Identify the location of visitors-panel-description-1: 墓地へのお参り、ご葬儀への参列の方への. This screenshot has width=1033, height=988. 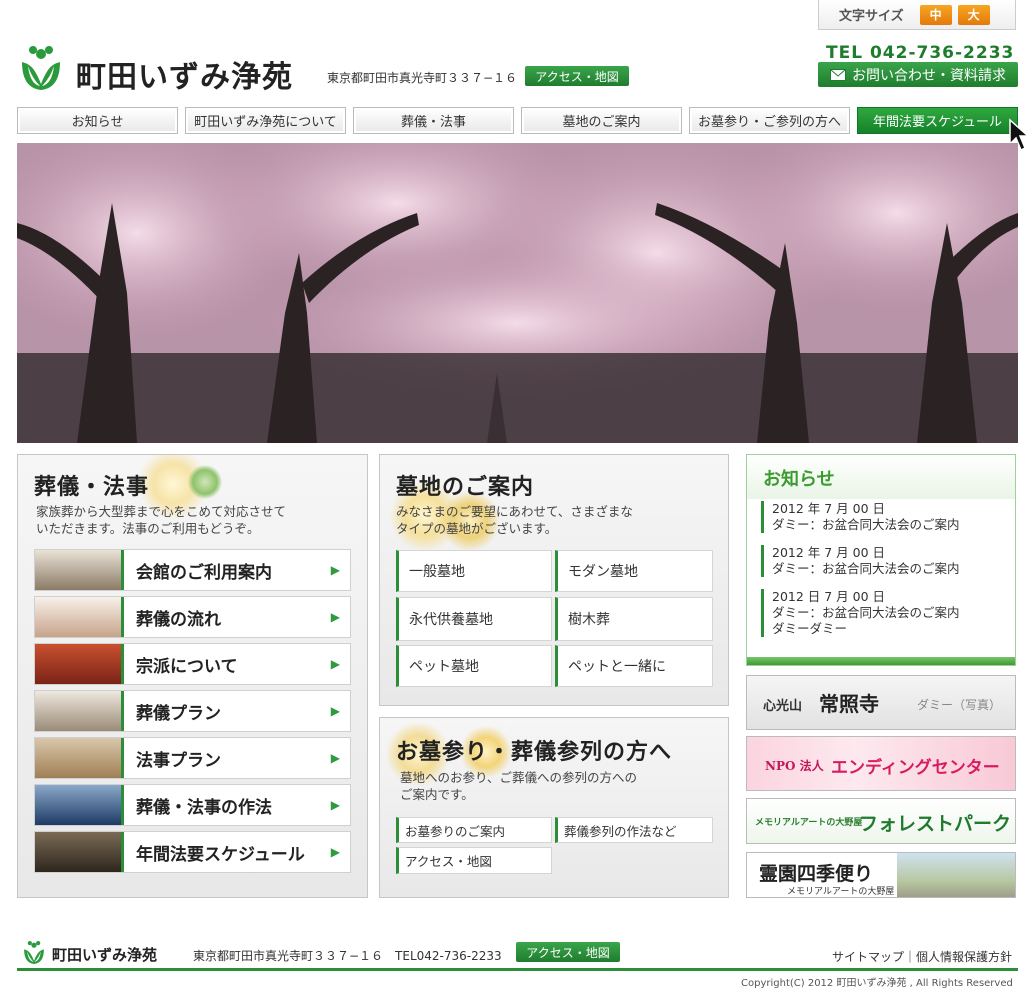
(519, 777).